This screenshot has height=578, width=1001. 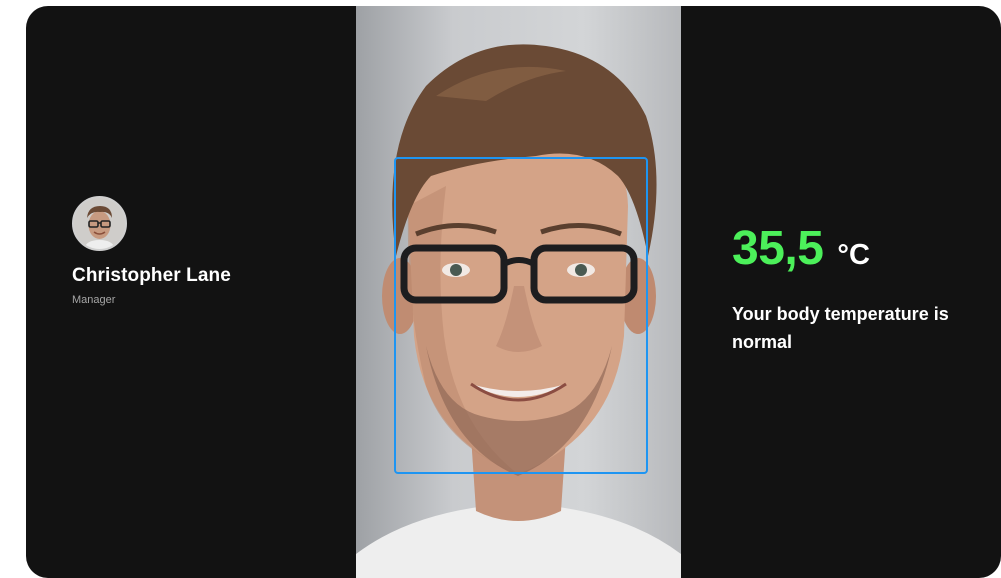 What do you see at coordinates (151, 251) in the screenshot?
I see `user-card: Christopher Lane Manager` at bounding box center [151, 251].